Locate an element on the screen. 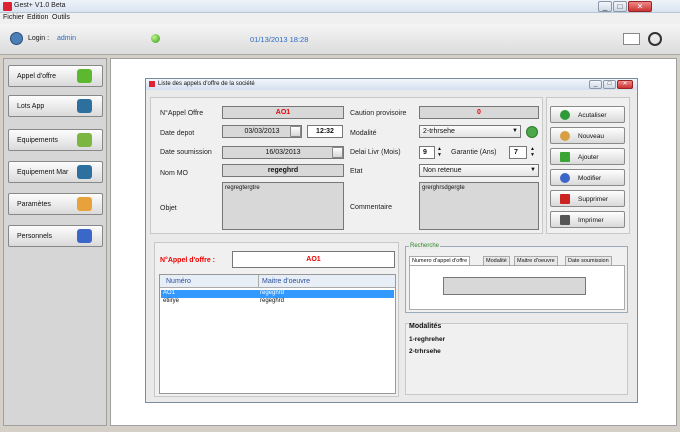 The width and height of the screenshot is (680, 432). frame-maximize-button: □ is located at coordinates (609, 84).